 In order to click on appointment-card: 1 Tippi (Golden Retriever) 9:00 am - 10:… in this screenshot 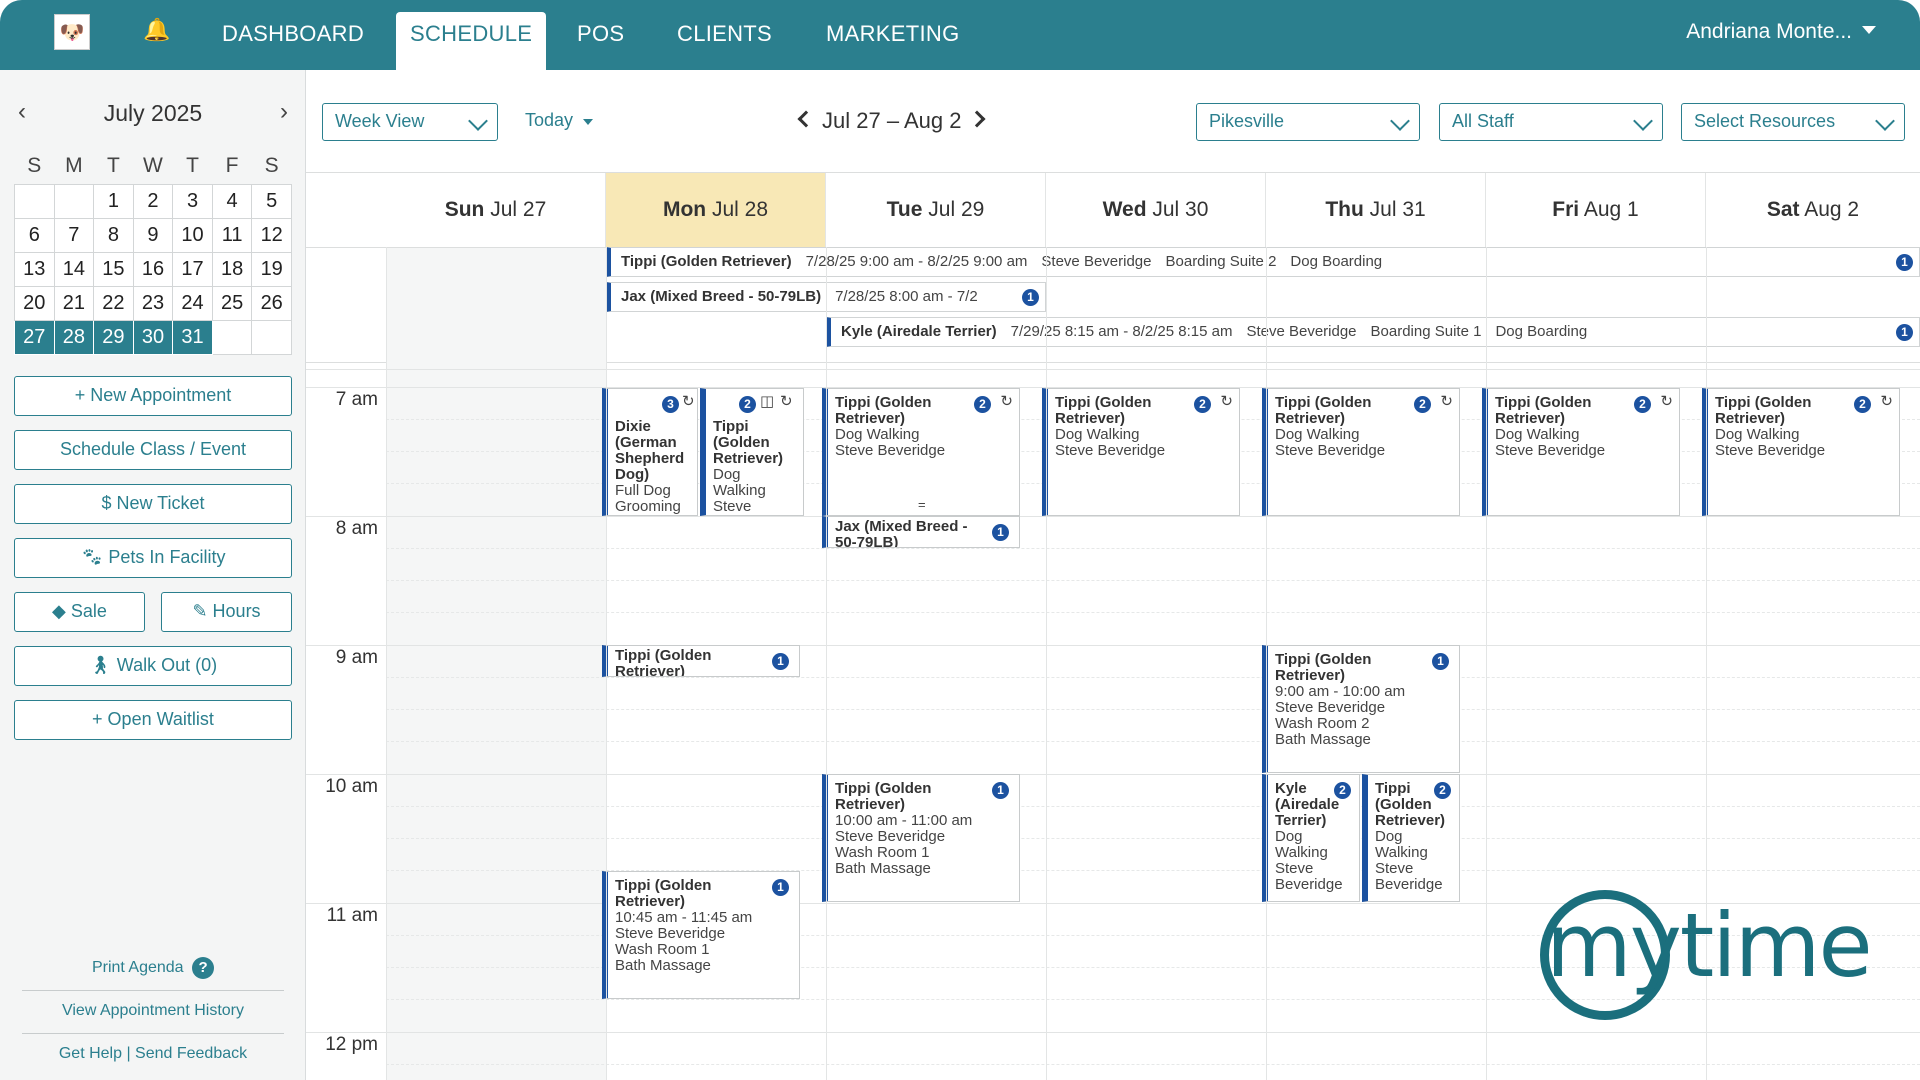, I will do `click(1361, 709)`.